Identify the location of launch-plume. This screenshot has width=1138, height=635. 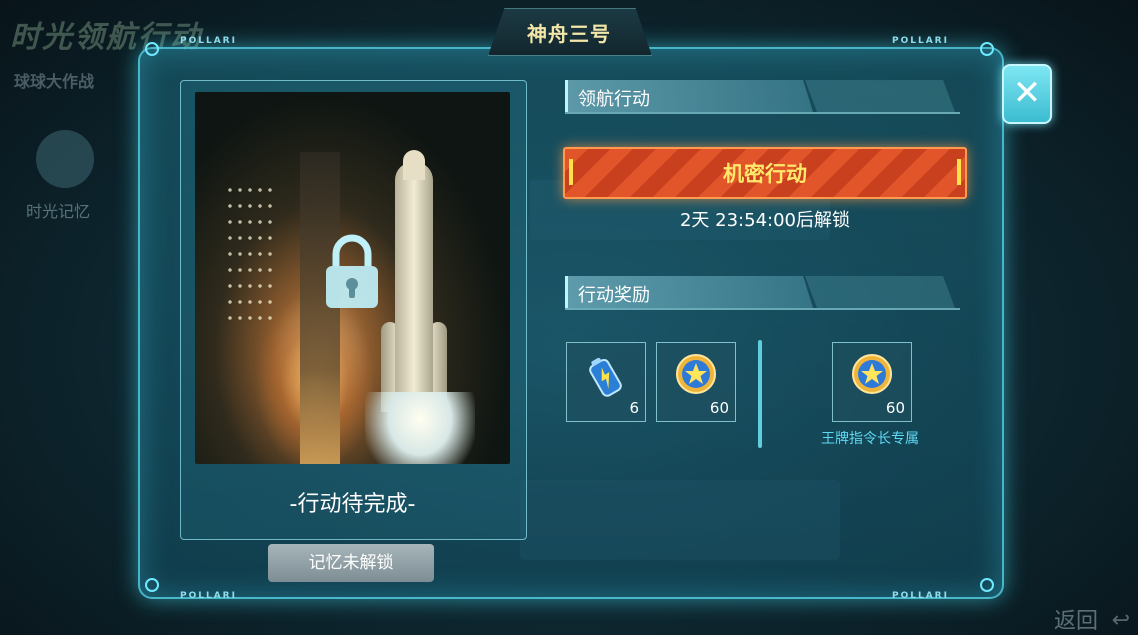
(420, 428).